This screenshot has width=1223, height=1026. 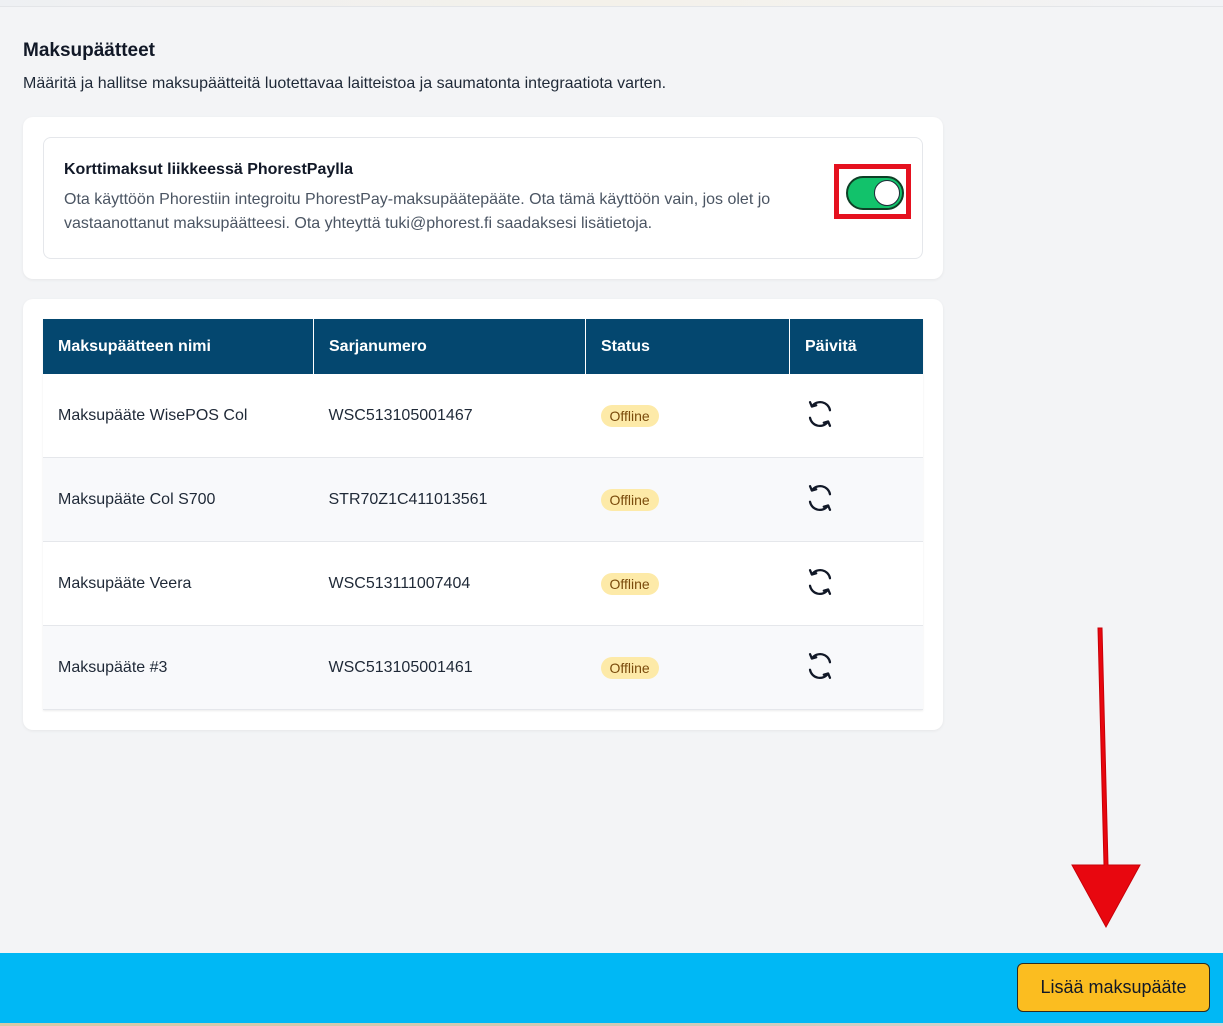 What do you see at coordinates (1106, 778) in the screenshot?
I see `arrow-down-icon` at bounding box center [1106, 778].